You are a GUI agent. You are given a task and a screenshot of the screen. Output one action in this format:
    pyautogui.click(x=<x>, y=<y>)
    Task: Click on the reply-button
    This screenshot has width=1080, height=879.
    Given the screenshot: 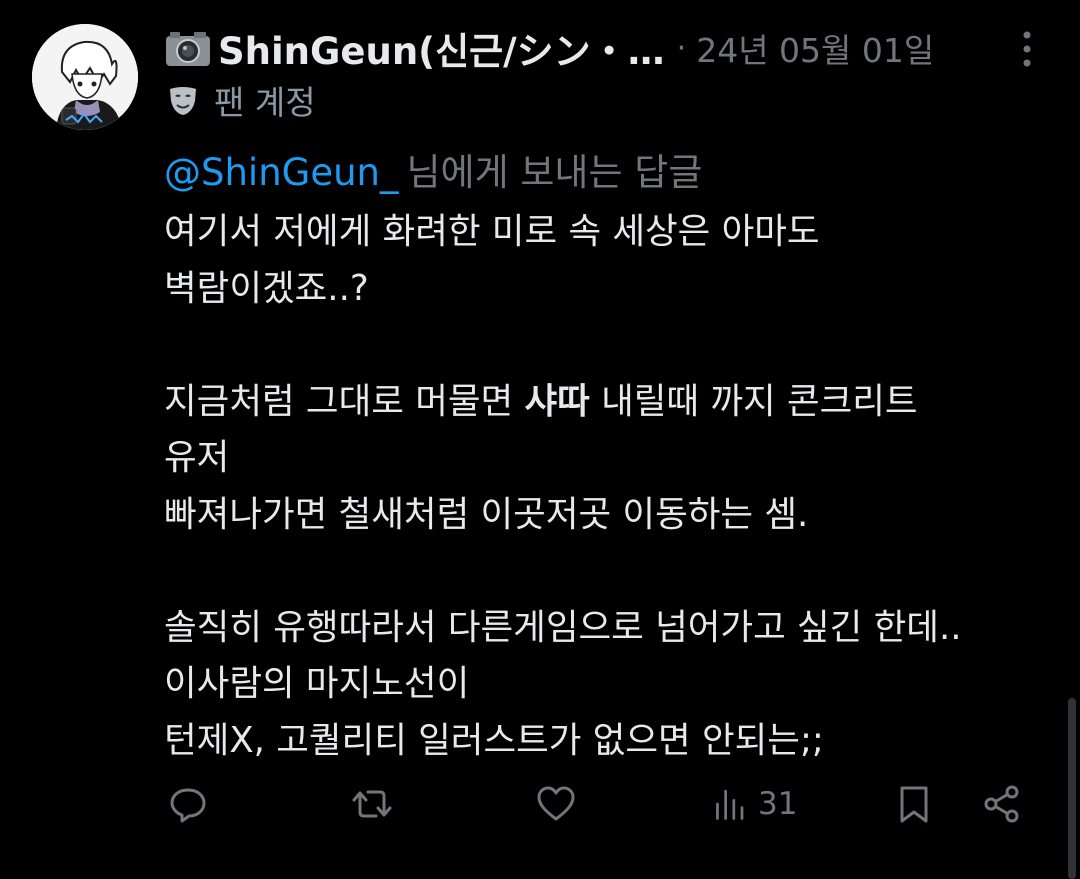 What is the action you would take?
    pyautogui.click(x=188, y=804)
    